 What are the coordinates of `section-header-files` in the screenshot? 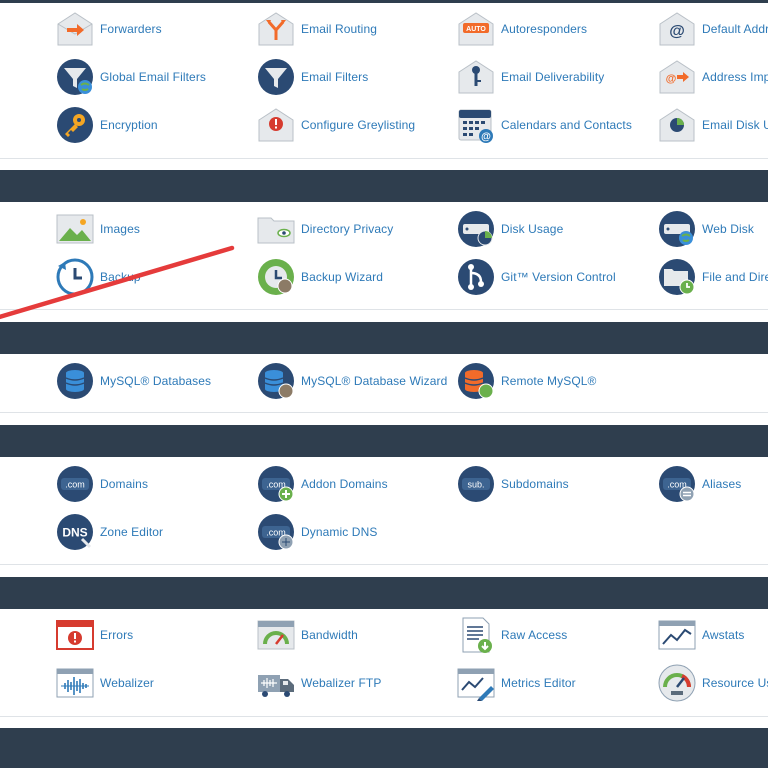 It's located at (384, 186).